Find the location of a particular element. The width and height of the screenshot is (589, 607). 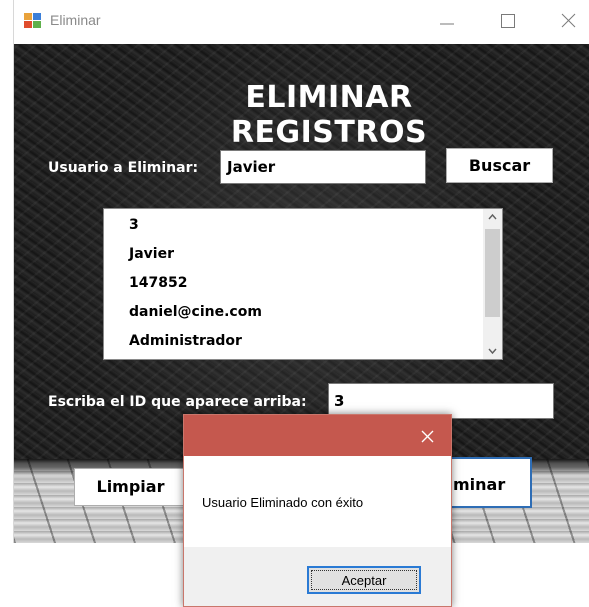

dialog-close-button is located at coordinates (428, 436).